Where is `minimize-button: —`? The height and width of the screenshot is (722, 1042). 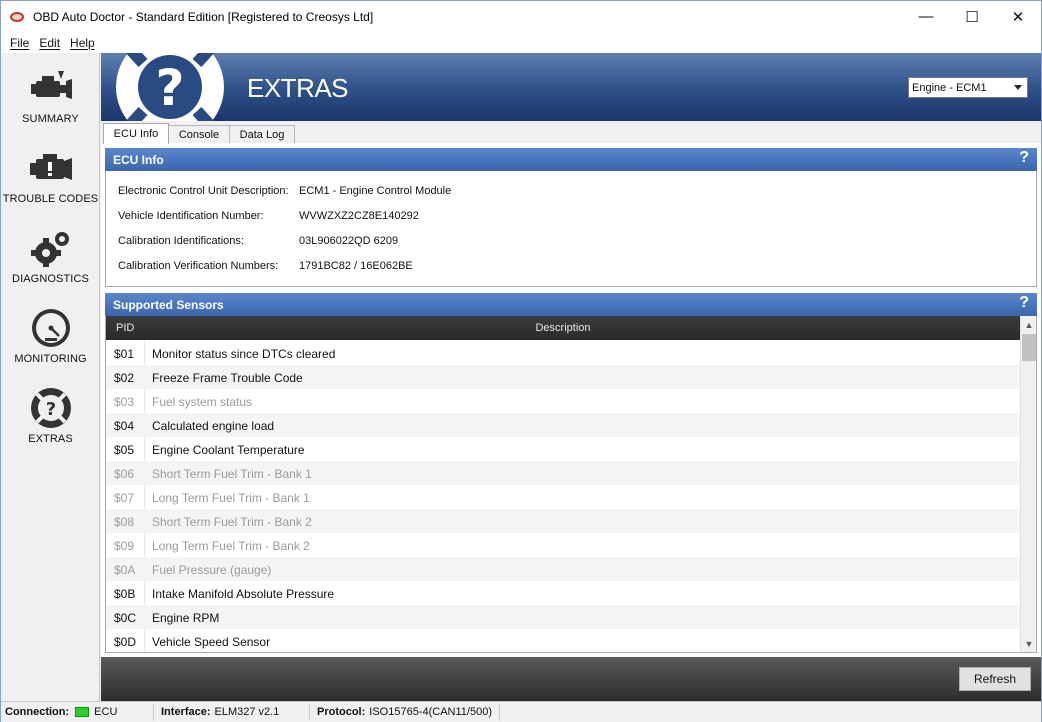 minimize-button: — is located at coordinates (926, 16).